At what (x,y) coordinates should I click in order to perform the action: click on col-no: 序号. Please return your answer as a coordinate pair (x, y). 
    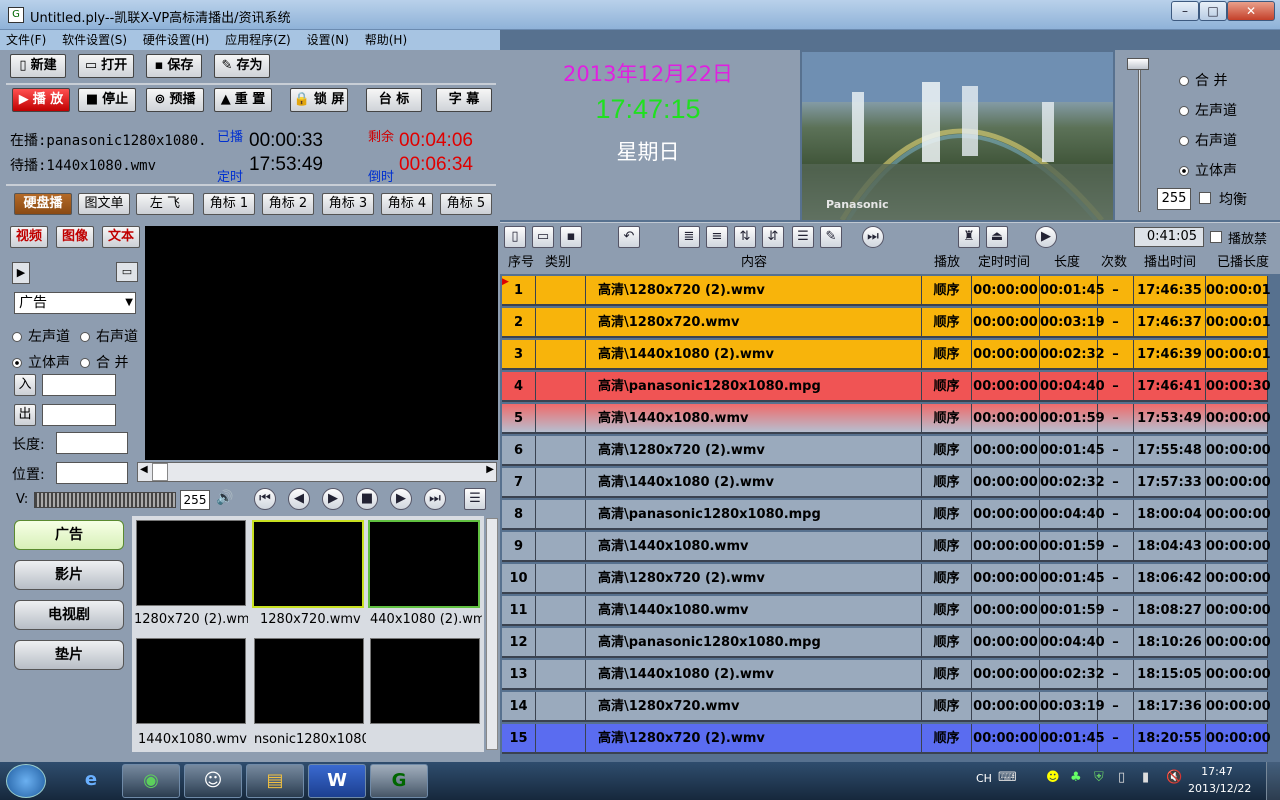
    Looking at the image, I should click on (521, 263).